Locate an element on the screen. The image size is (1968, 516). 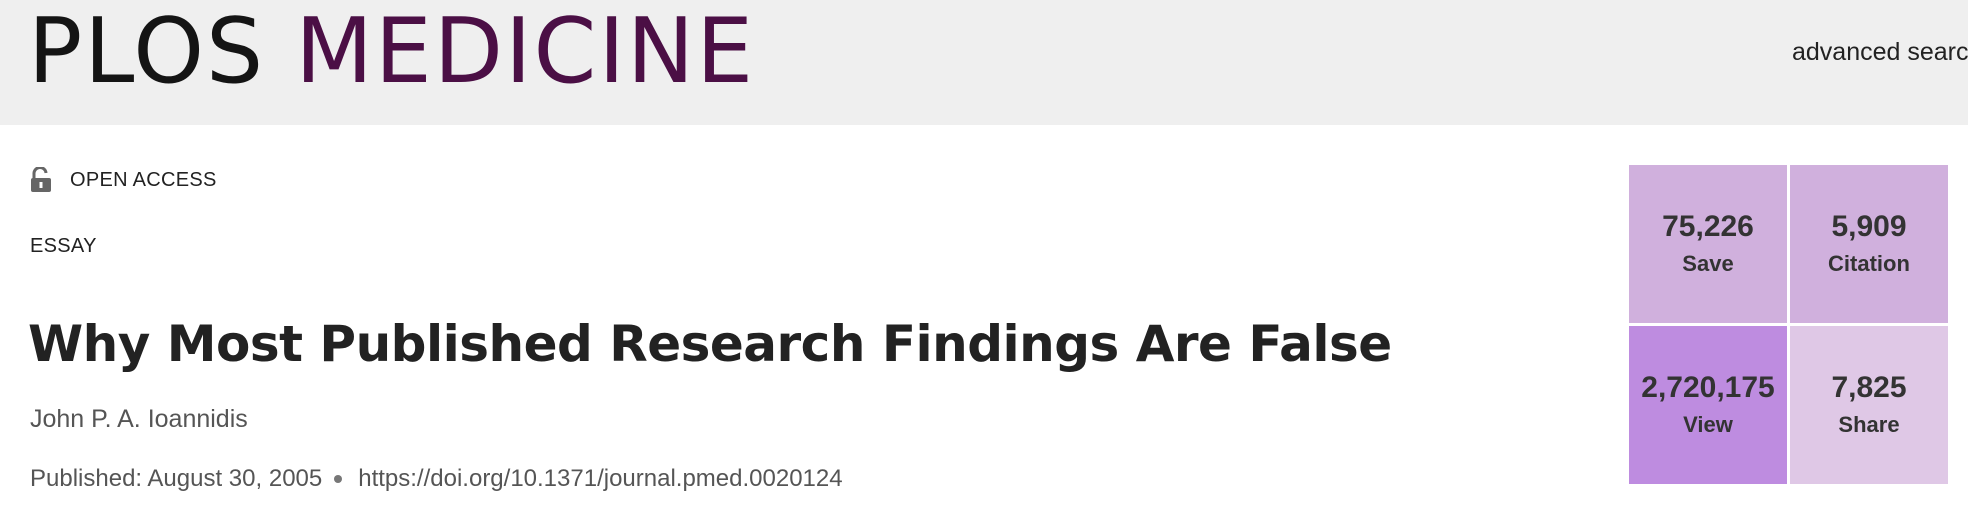
metric-view-value: 2,720,175 is located at coordinates (1708, 387).